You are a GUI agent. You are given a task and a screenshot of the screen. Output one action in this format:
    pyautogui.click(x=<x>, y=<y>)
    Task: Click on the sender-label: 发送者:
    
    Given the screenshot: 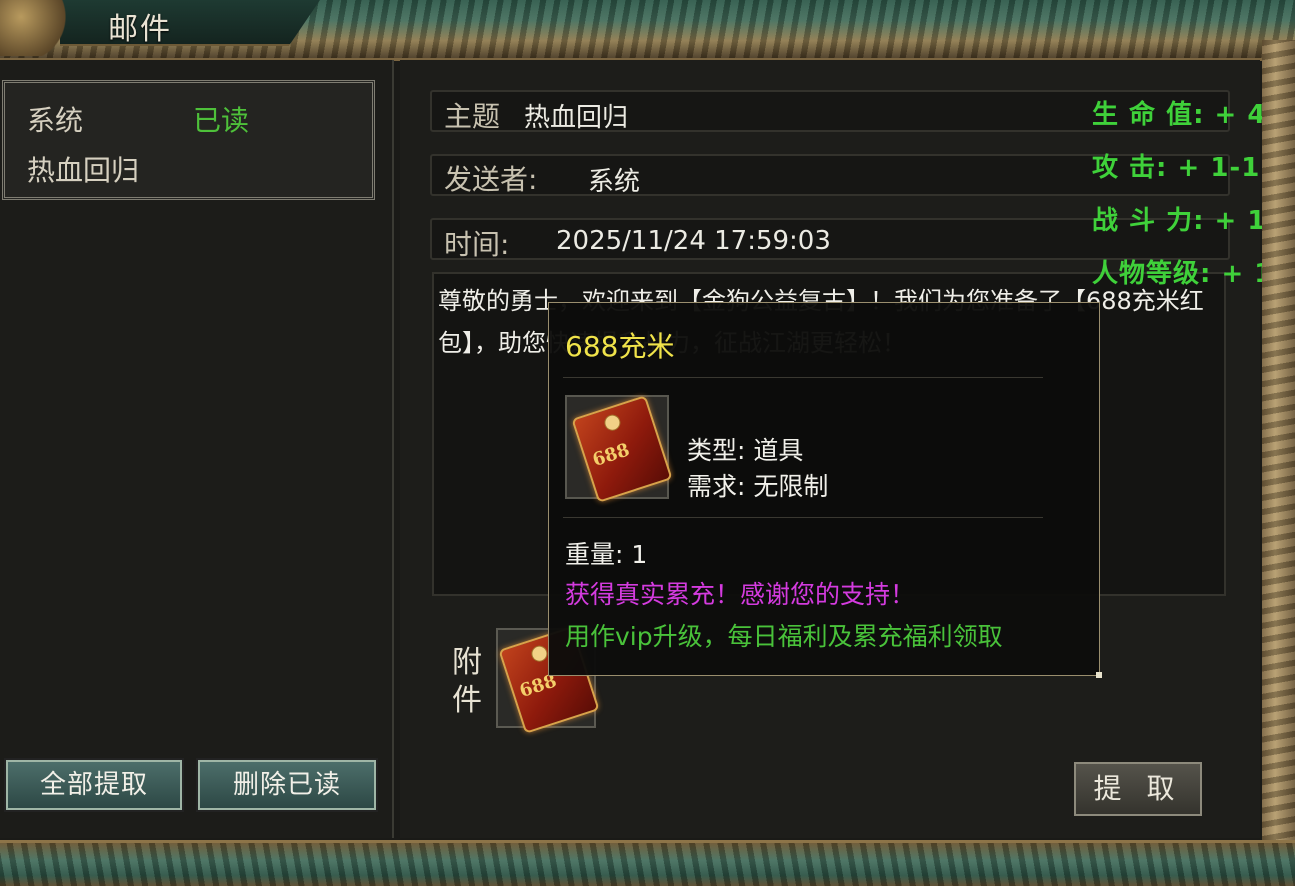 What is the action you would take?
    pyautogui.click(x=491, y=179)
    